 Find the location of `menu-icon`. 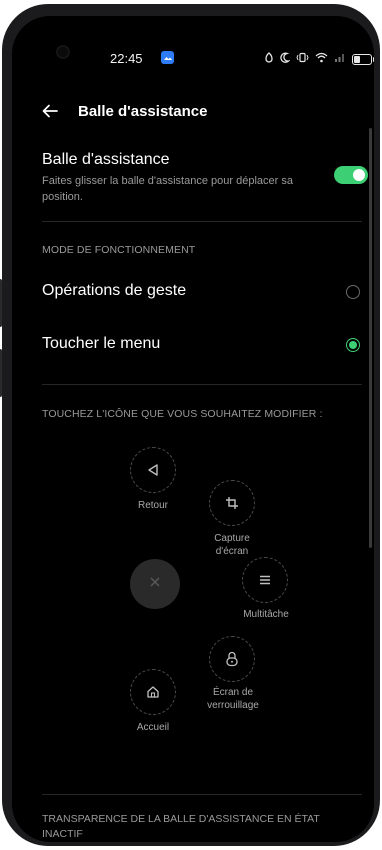

menu-icon is located at coordinates (265, 580).